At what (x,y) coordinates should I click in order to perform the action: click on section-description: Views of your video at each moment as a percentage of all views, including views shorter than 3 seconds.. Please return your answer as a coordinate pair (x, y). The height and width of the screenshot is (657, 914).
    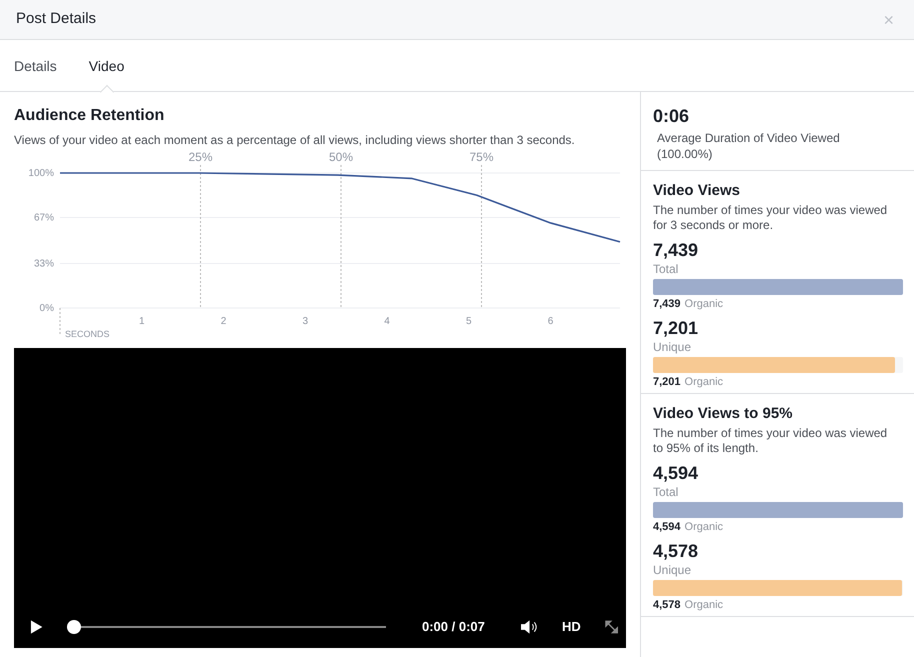
    Looking at the image, I should click on (295, 140).